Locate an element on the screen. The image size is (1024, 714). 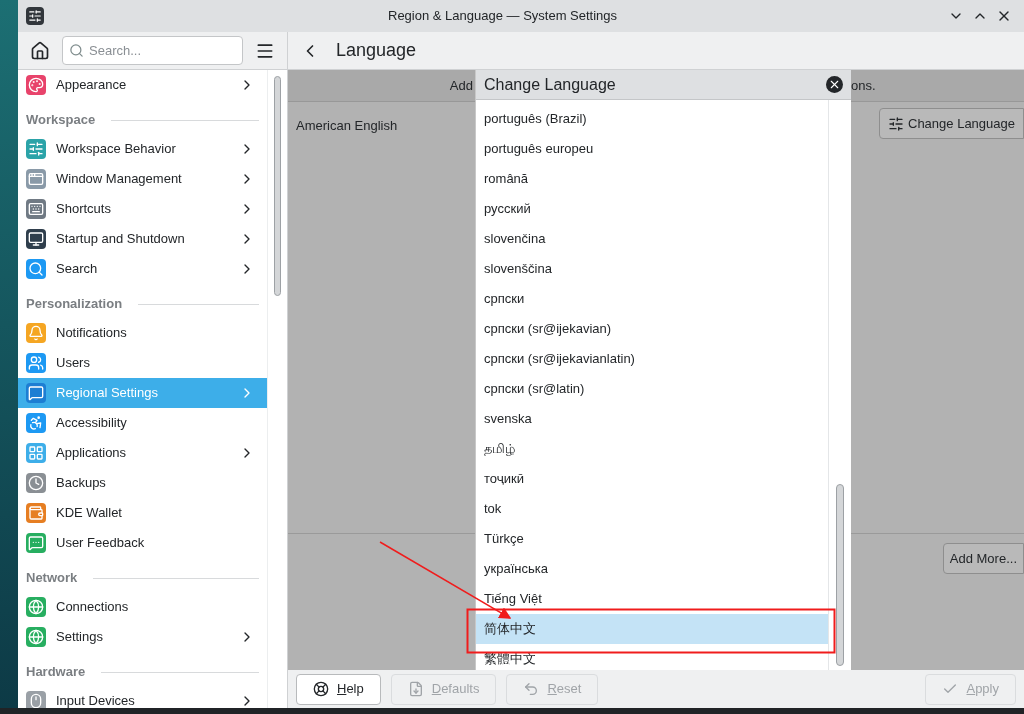
sidebar-item: Users is located at coordinates (142, 363).